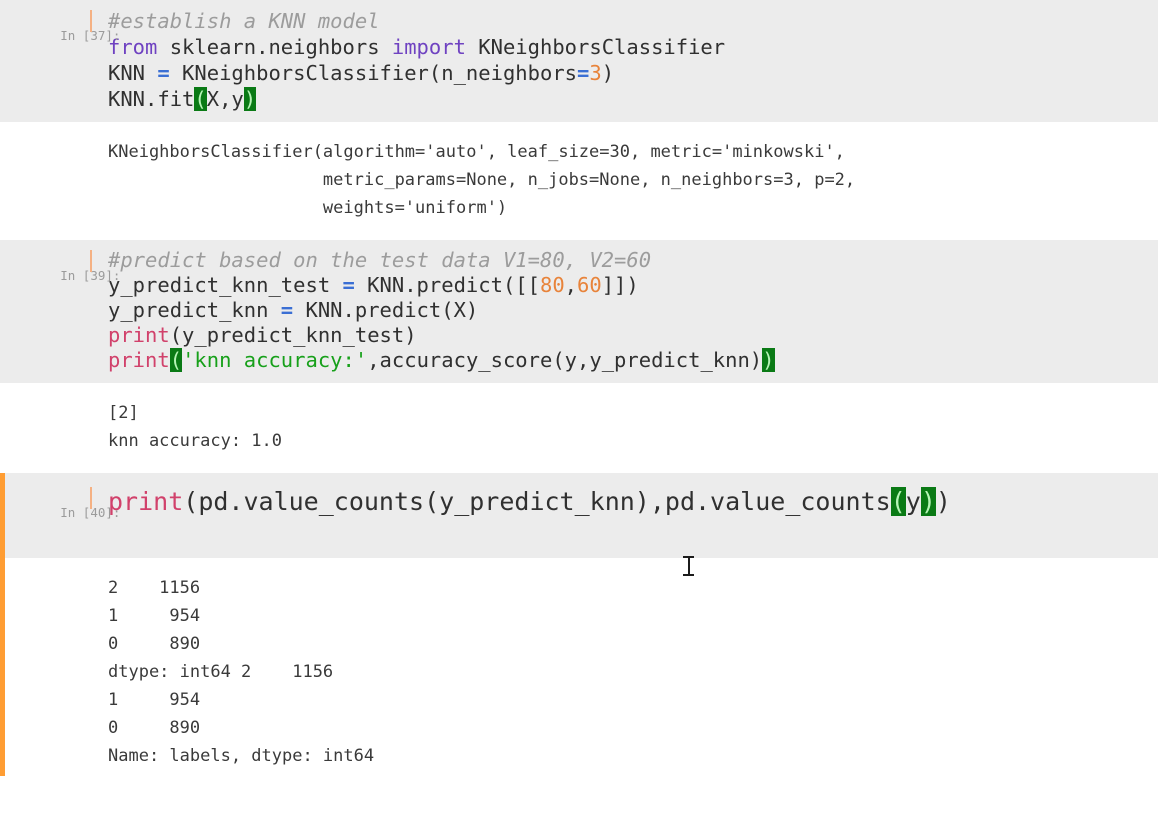 This screenshot has width=1158, height=813. What do you see at coordinates (308, 208) in the screenshot?
I see `output-line: weights='uniform')` at bounding box center [308, 208].